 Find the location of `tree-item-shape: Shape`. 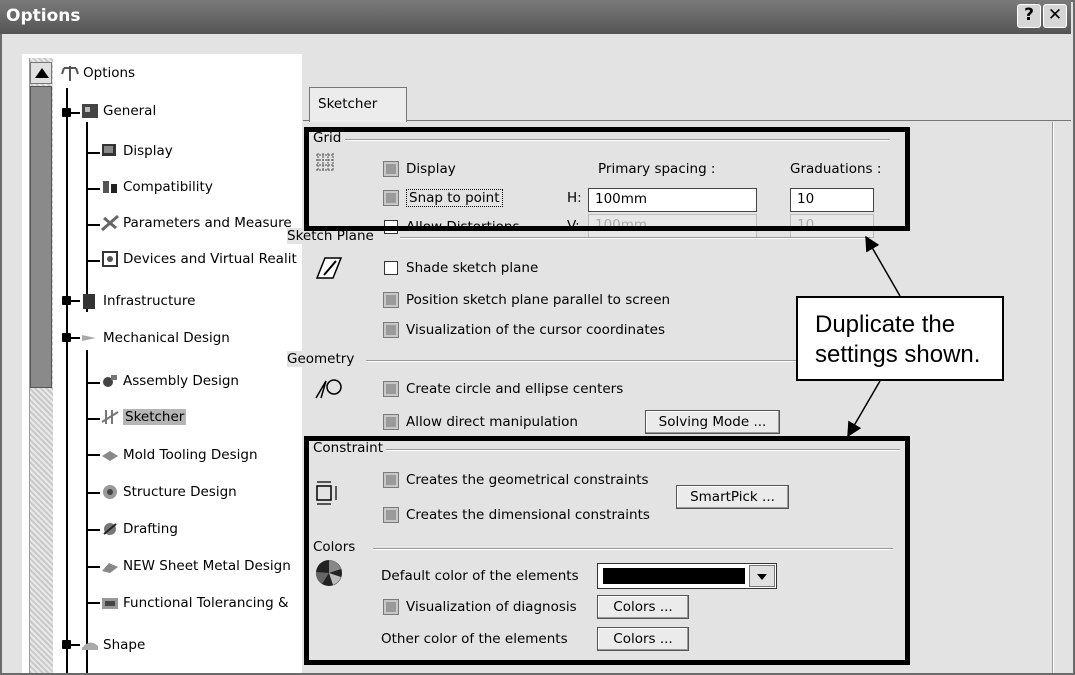

tree-item-shape: Shape is located at coordinates (112, 645).